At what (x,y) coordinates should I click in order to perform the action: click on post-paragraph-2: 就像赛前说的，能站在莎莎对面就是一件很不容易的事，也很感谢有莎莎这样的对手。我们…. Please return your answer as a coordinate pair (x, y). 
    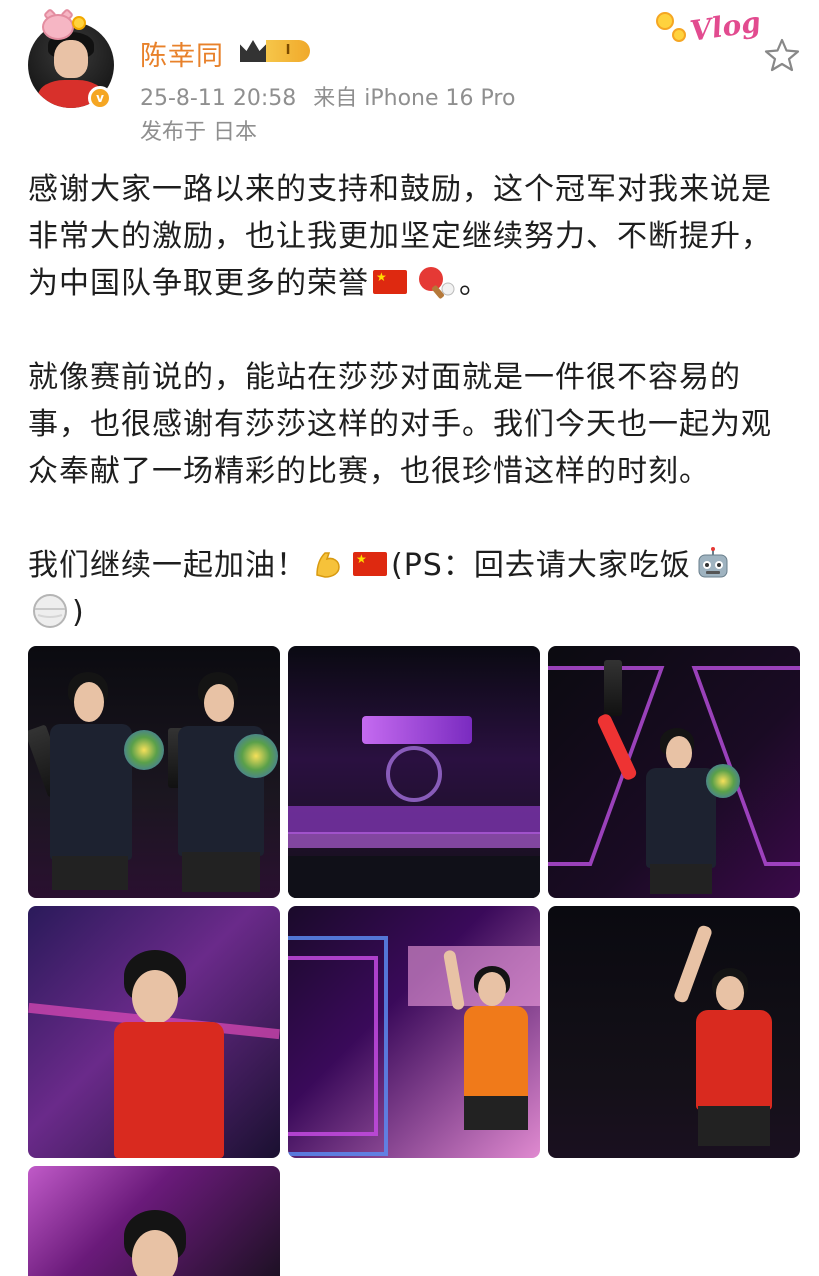
    Looking at the image, I should click on (400, 424).